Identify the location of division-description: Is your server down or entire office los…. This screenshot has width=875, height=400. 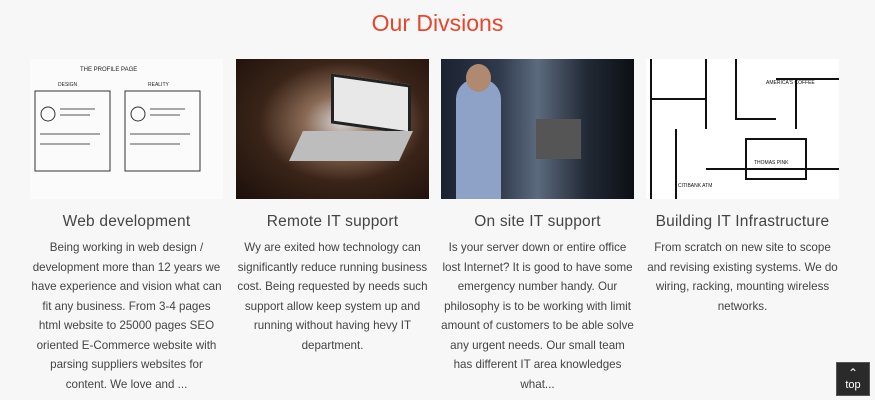
(537, 316).